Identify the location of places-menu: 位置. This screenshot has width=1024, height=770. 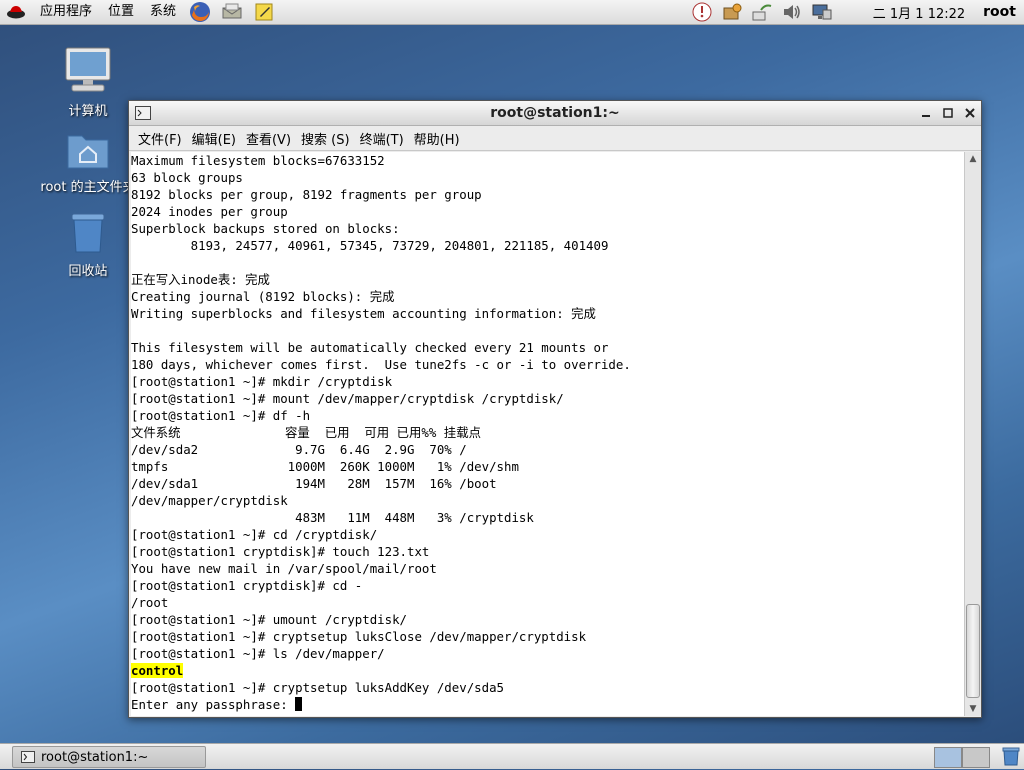
(121, 12).